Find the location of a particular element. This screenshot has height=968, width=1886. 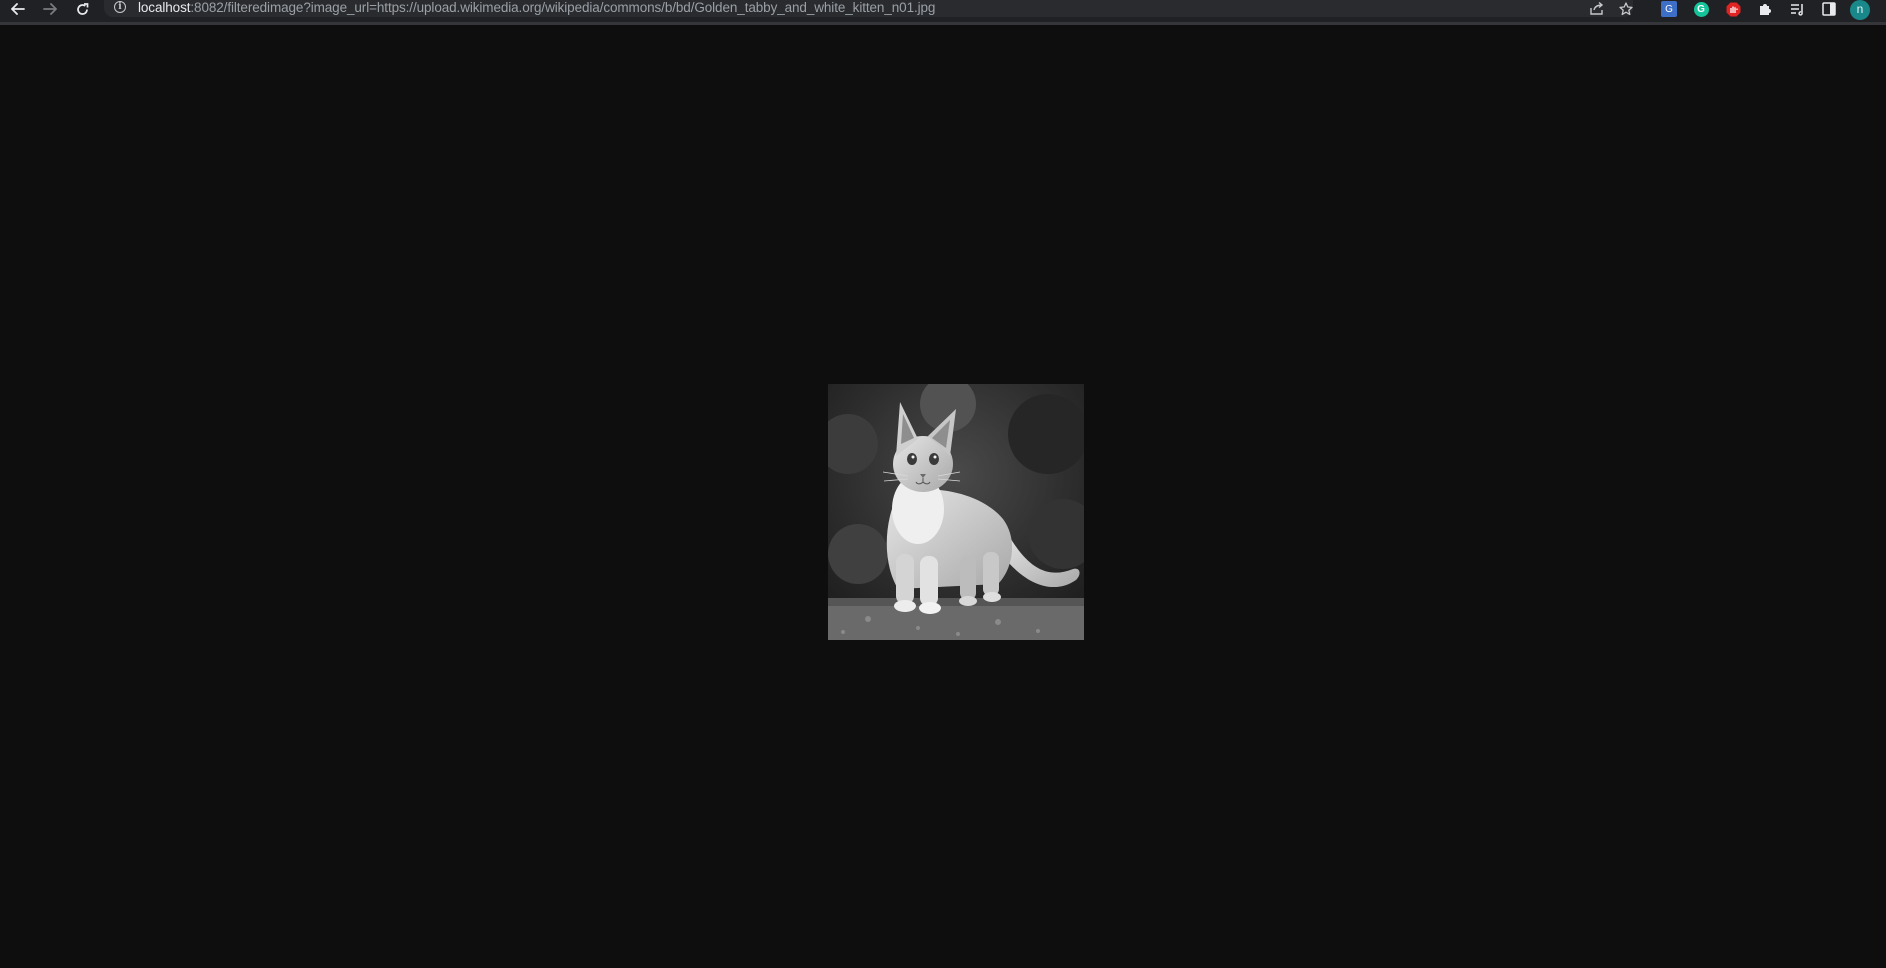

kitten-photo is located at coordinates (956, 512).